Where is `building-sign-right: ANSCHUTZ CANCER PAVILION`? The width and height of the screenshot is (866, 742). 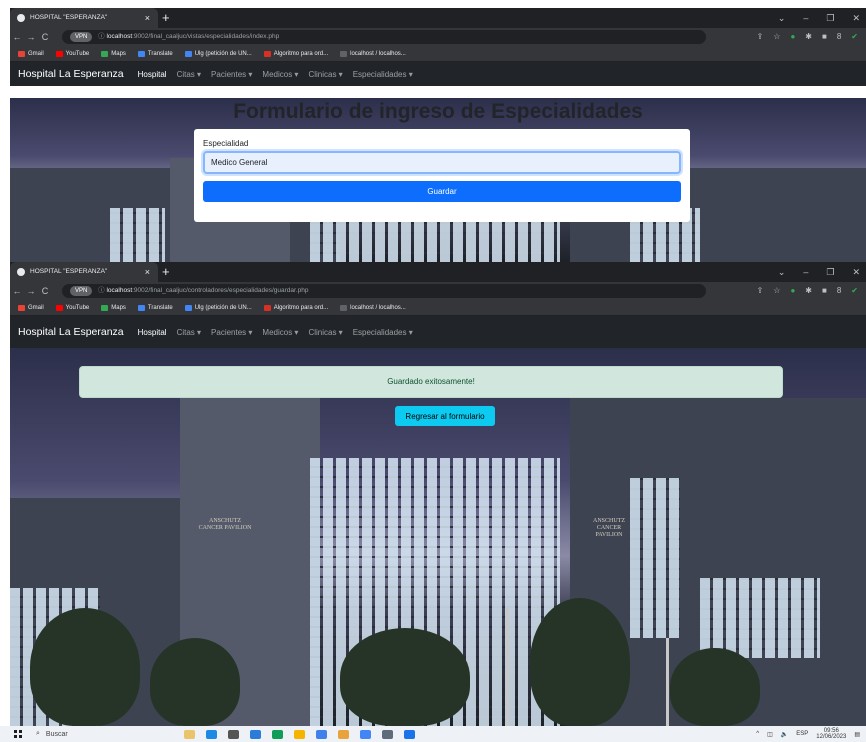
building-sign-right: ANSCHUTZ CANCER PAVILION is located at coordinates (608, 528).